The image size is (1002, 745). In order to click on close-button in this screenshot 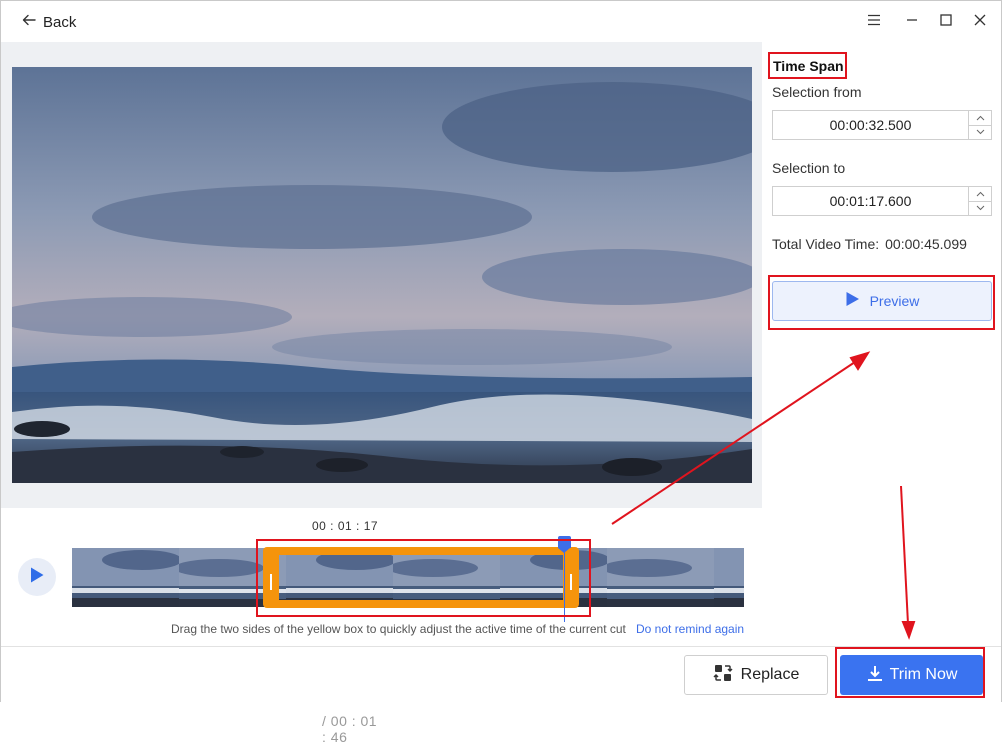, I will do `click(980, 22)`.